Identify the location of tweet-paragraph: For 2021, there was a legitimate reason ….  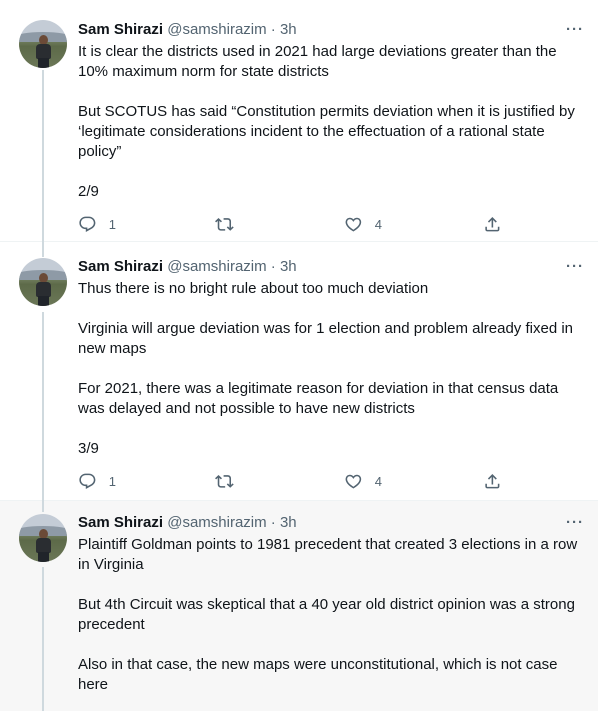
(318, 398).